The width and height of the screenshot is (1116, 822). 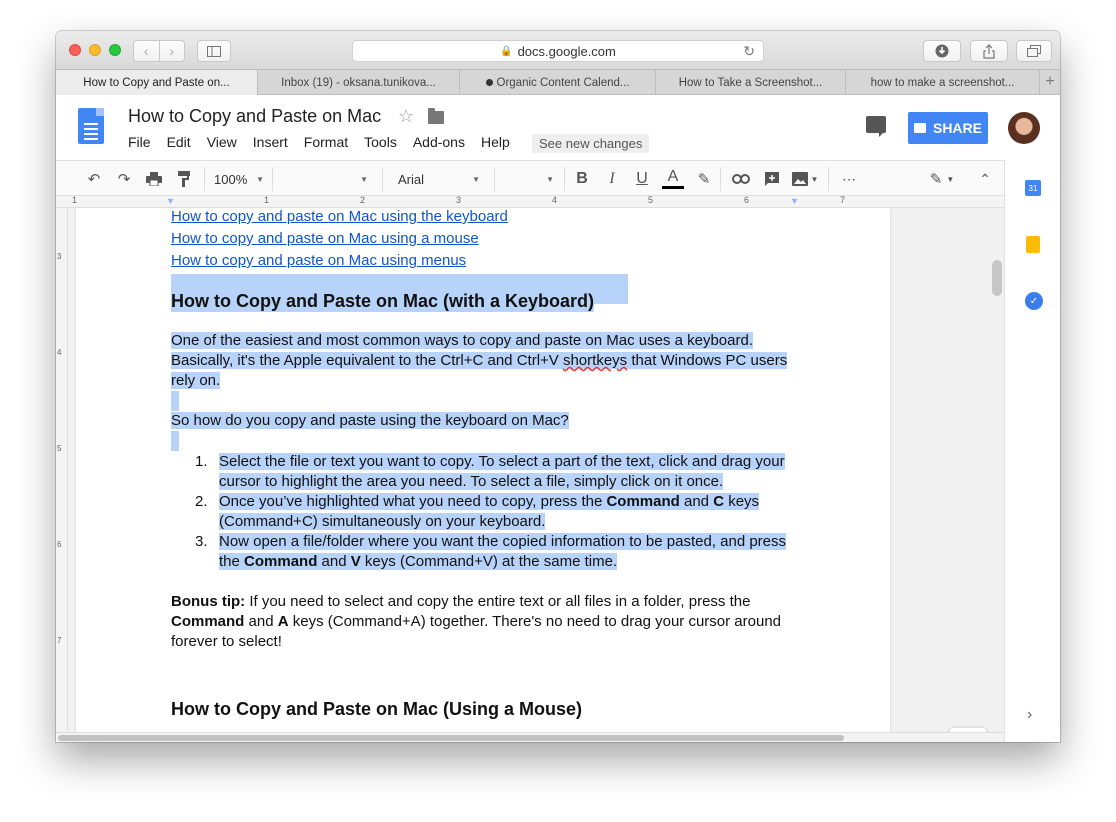 I want to click on toc-link-menus: How to copy and paste on Mac using menus, so click(x=318, y=261).